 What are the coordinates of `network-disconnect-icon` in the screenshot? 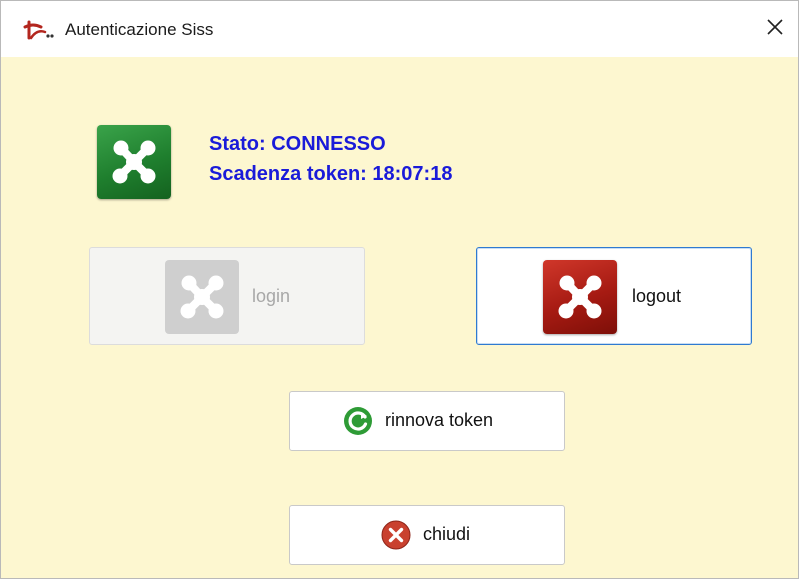 It's located at (580, 297).